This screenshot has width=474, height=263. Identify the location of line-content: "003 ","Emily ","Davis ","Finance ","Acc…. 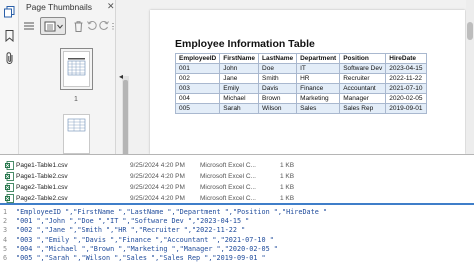
(145, 239).